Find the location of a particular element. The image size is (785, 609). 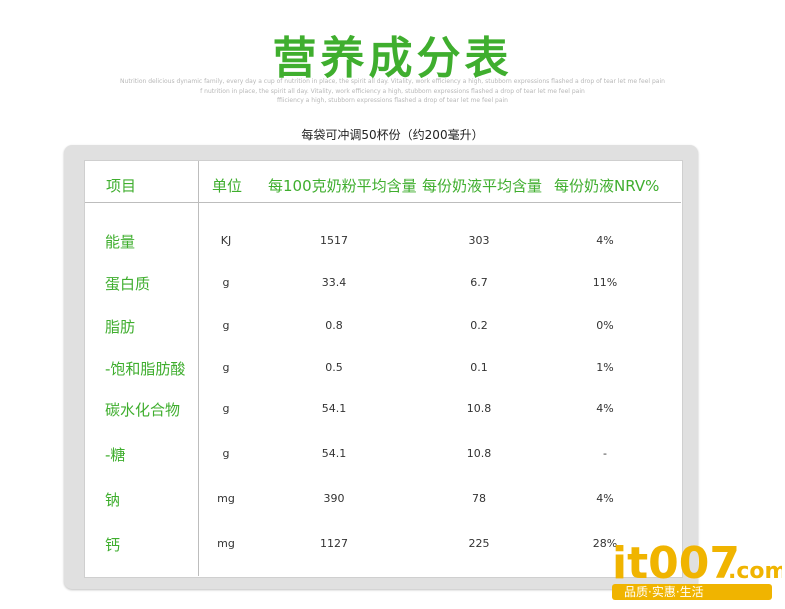

cell-nrv: 1% is located at coordinates (605, 367).